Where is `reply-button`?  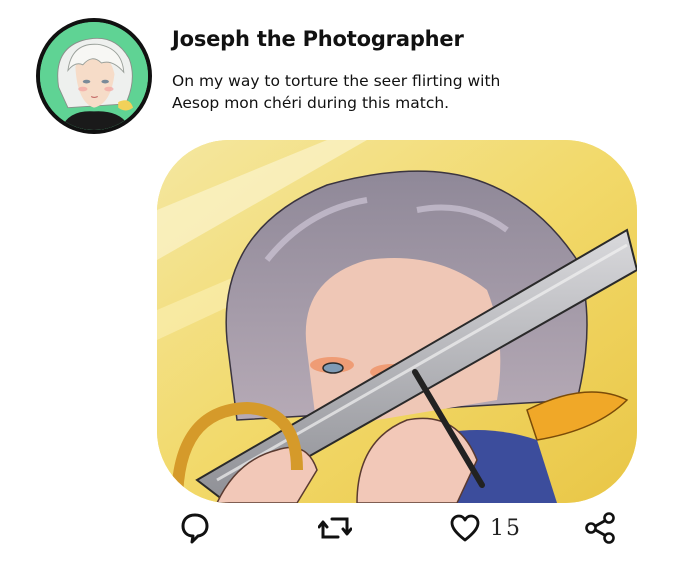
reply-button is located at coordinates (195, 528).